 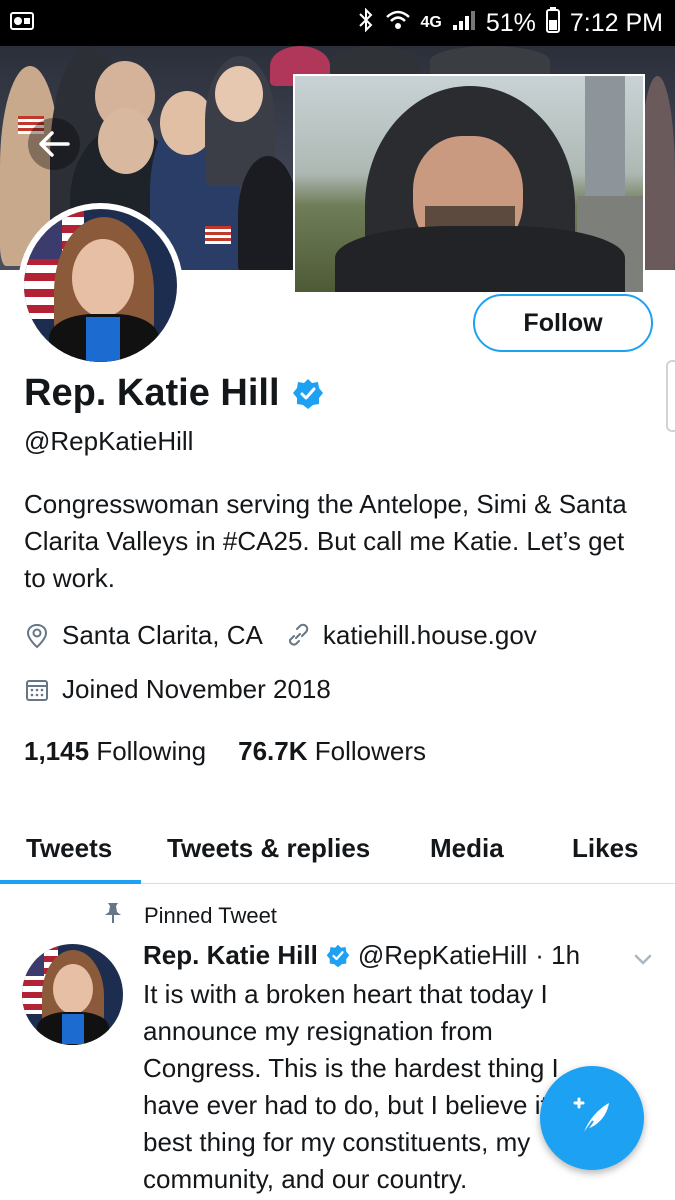 I want to click on signal-icon, so click(x=464, y=23).